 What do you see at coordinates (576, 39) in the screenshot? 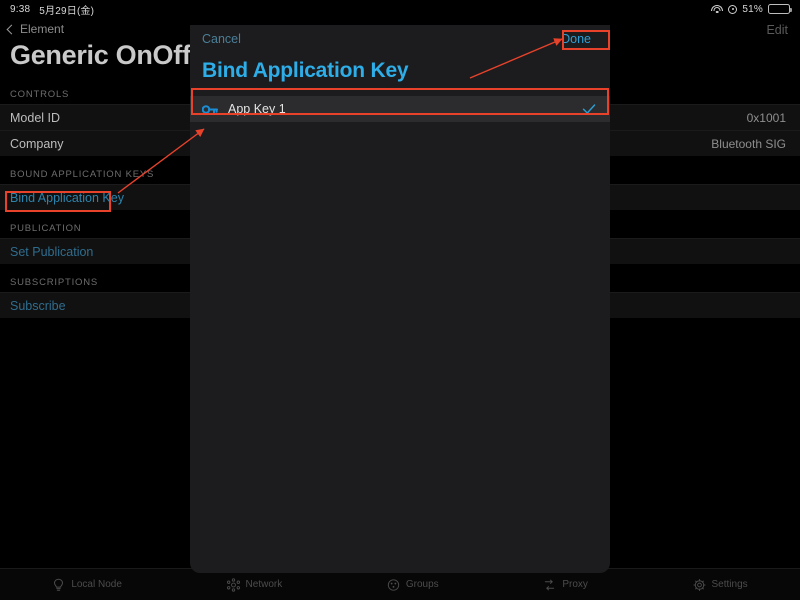
I see `done-button: Done` at bounding box center [576, 39].